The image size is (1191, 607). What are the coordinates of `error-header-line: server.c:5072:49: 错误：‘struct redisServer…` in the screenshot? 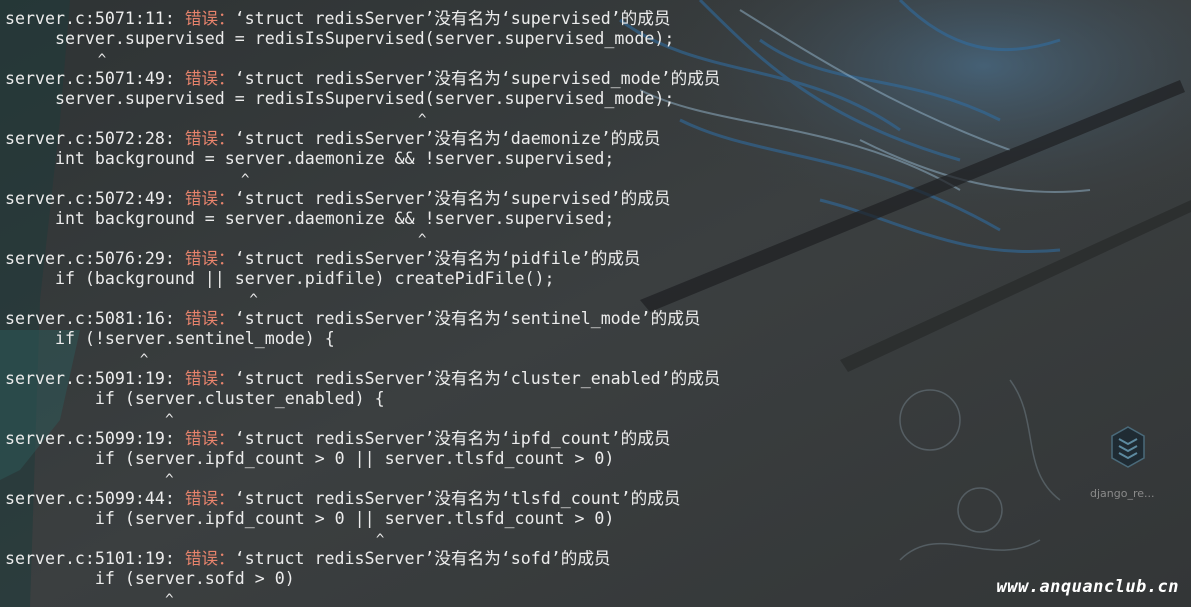 It's located at (362, 199).